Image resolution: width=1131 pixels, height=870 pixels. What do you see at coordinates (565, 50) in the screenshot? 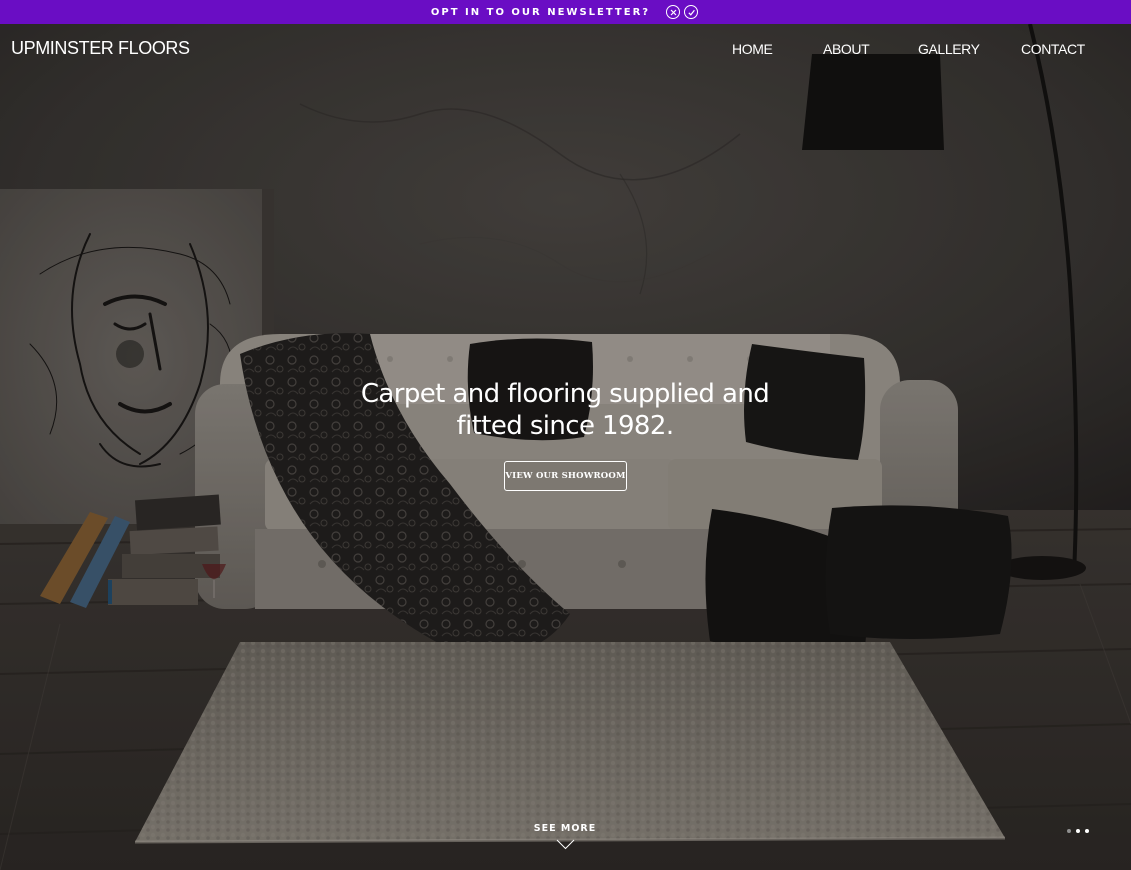
I see `main-nav: HOME ABOUT GALLERY CONTACT` at bounding box center [565, 50].